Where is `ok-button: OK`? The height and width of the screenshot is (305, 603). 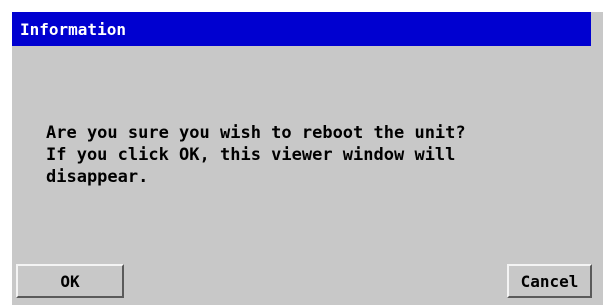
ok-button: OK is located at coordinates (70, 281).